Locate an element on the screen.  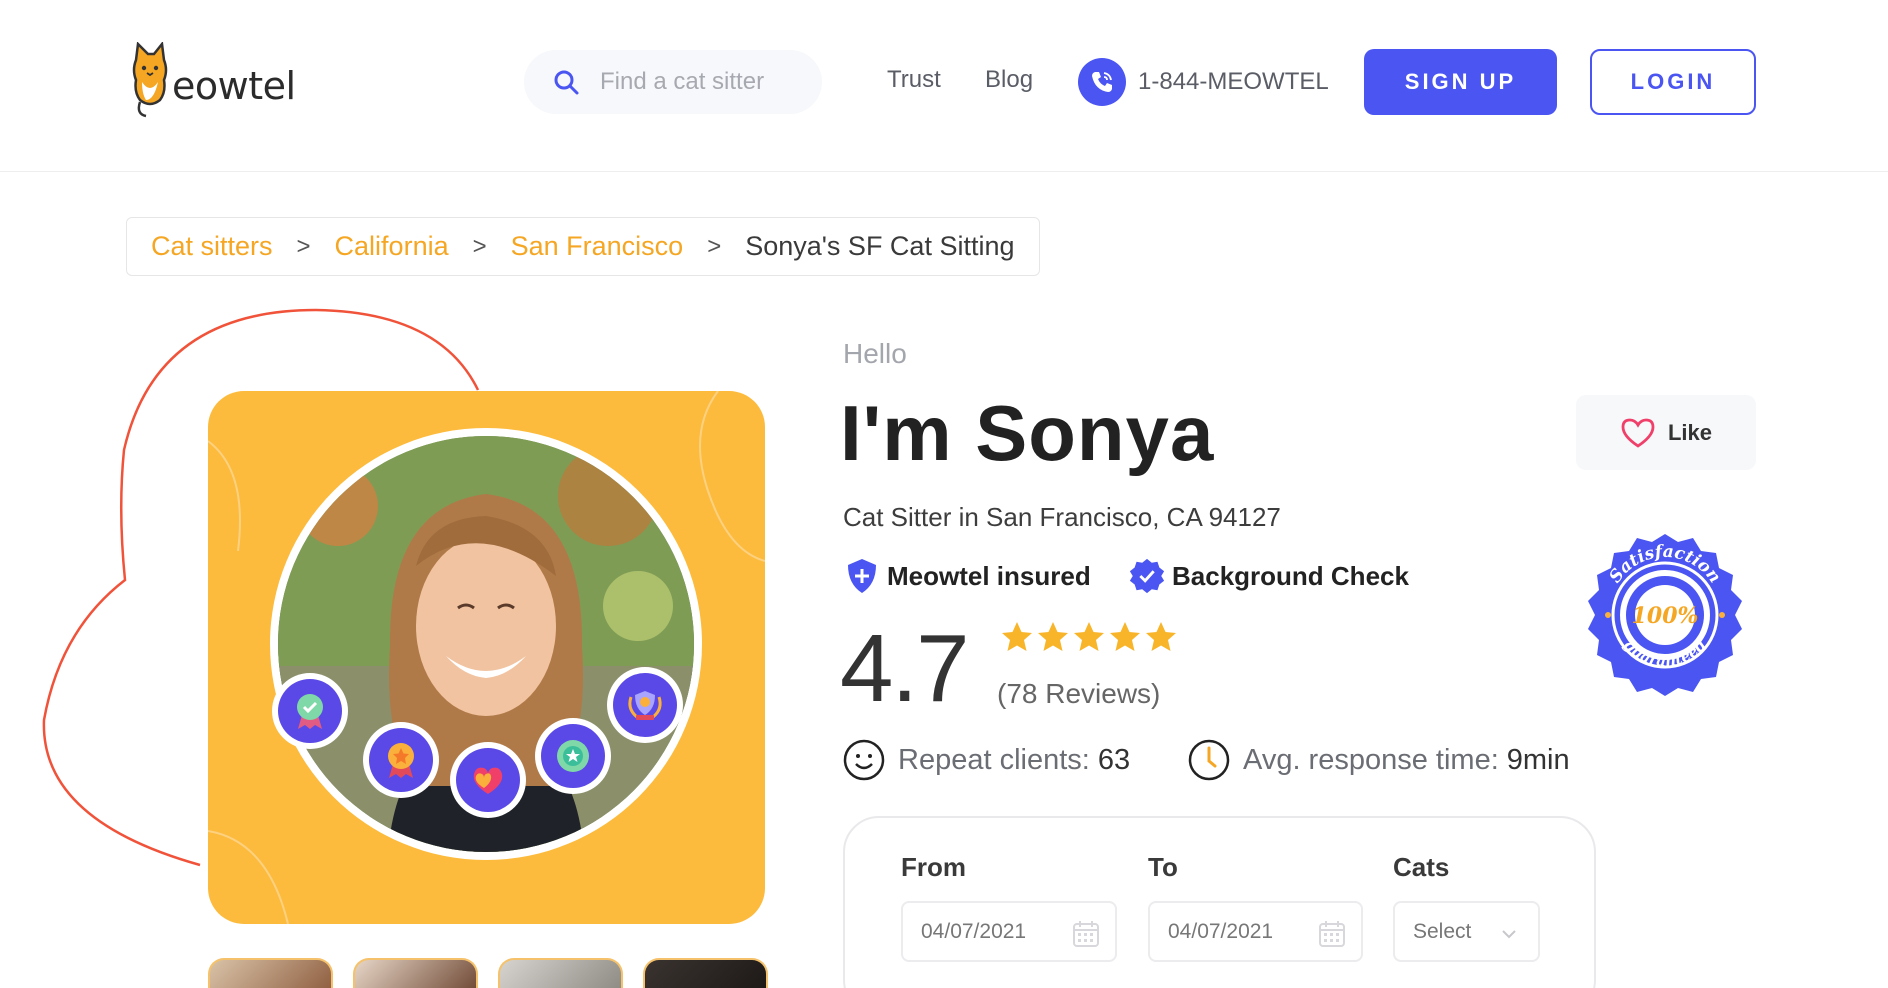
ribbon-check-icon is located at coordinates (310, 711).